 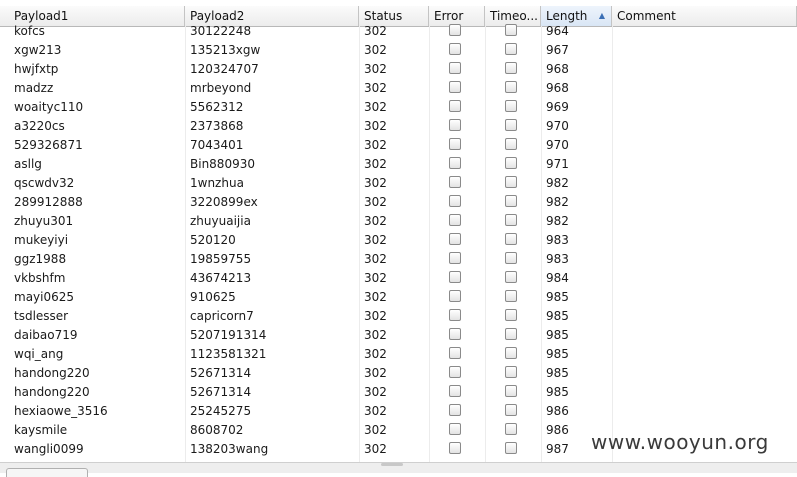 What do you see at coordinates (398, 30) in the screenshot?
I see `table-row: kofcs 30122248 302 964` at bounding box center [398, 30].